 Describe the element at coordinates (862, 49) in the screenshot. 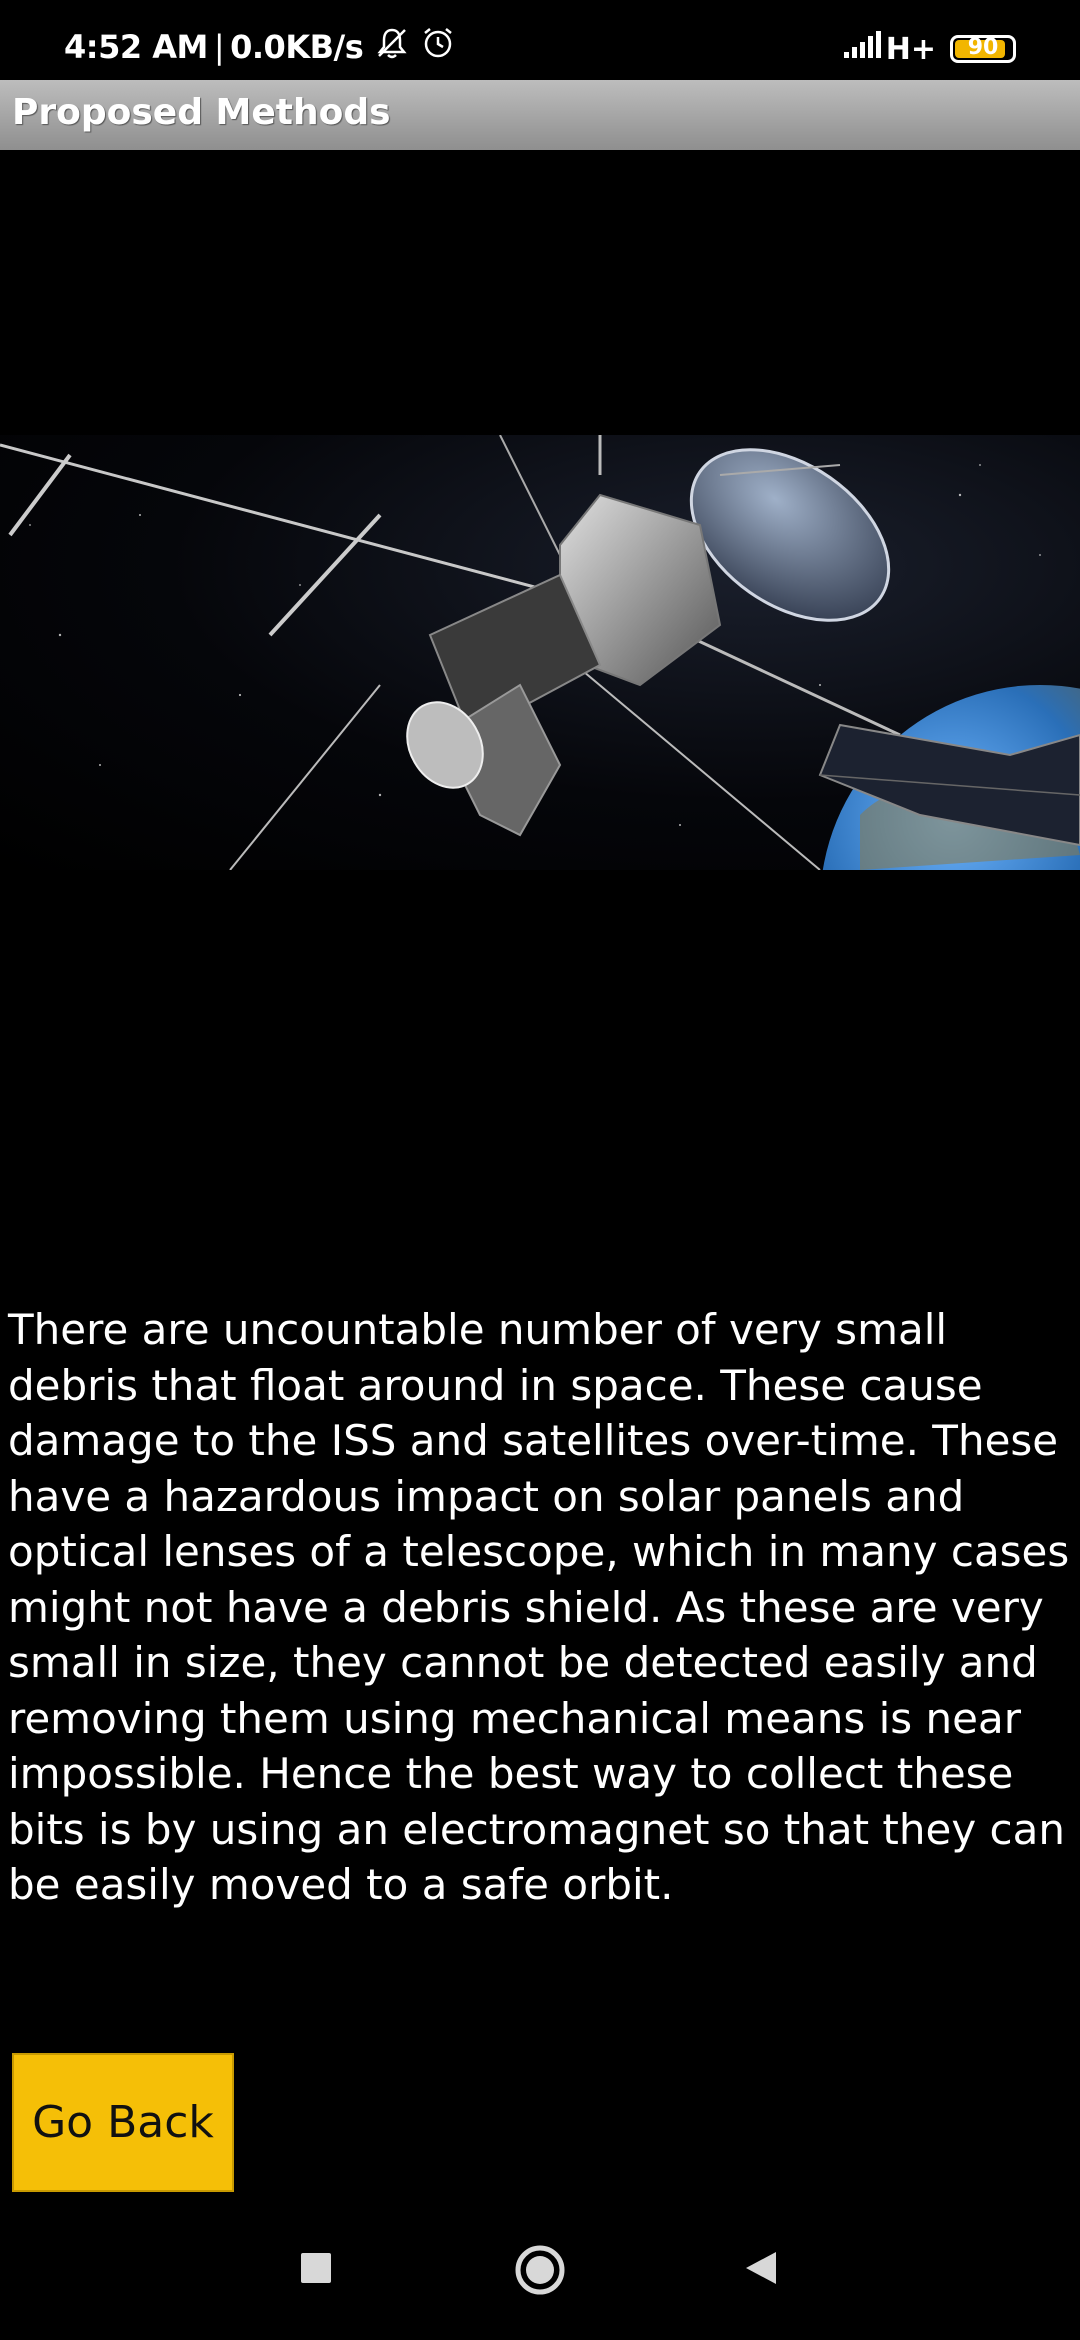

I see `signal-icon` at that location.